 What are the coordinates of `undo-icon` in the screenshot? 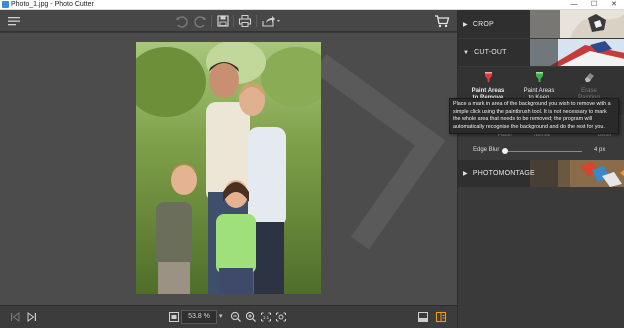 It's located at (181, 21).